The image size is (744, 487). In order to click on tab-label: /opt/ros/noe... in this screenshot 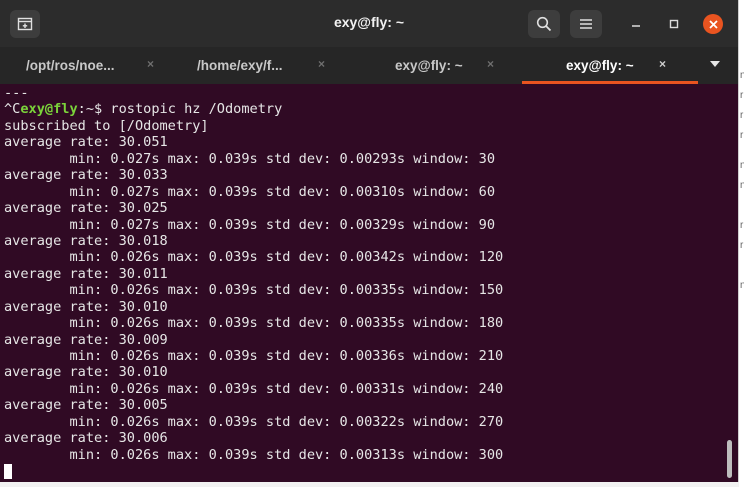, I will do `click(70, 65)`.